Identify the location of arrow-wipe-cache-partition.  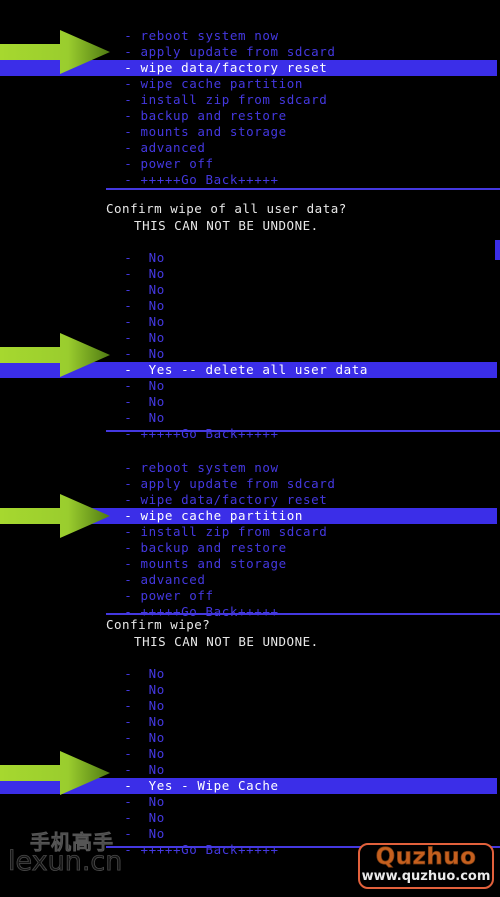
(56, 516).